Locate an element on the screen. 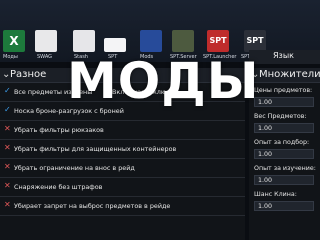 This screenshot has width=320, height=240. document-icon is located at coordinates (115, 45).